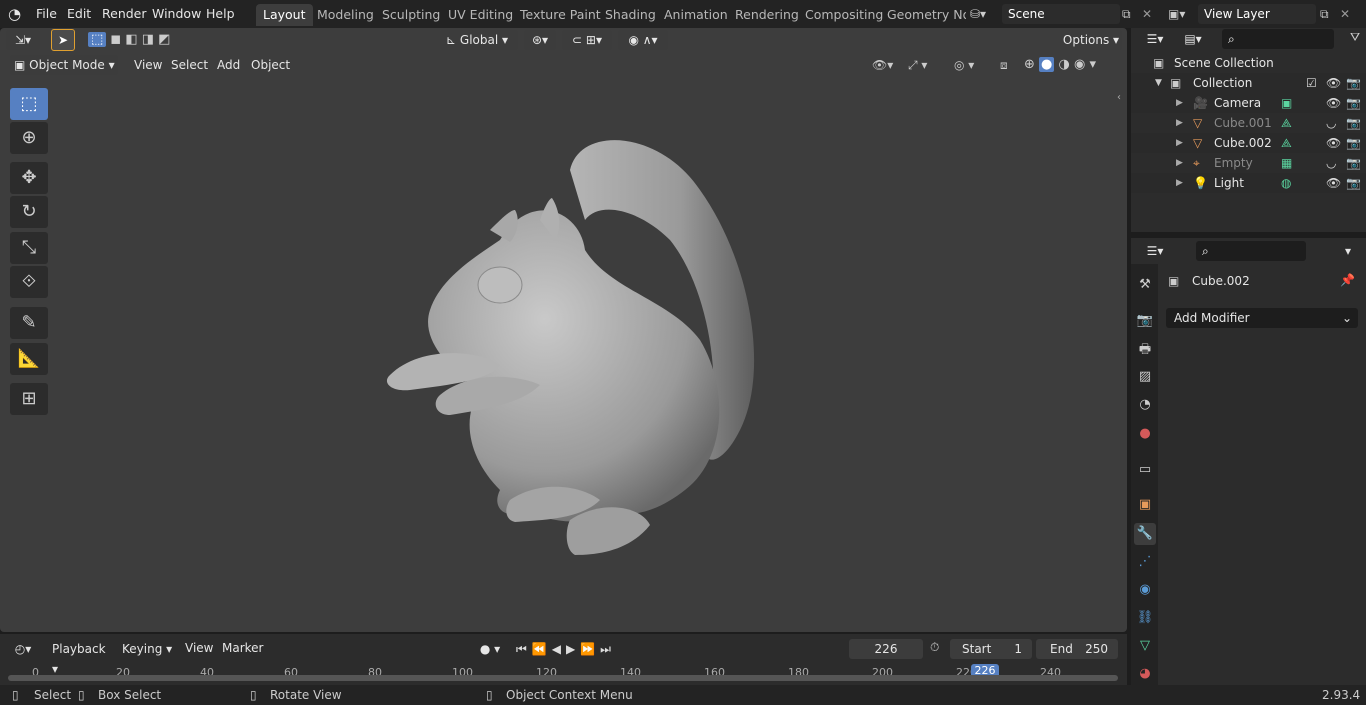 The width and height of the screenshot is (1366, 705). I want to click on viewport-menu-view: View, so click(148, 65).